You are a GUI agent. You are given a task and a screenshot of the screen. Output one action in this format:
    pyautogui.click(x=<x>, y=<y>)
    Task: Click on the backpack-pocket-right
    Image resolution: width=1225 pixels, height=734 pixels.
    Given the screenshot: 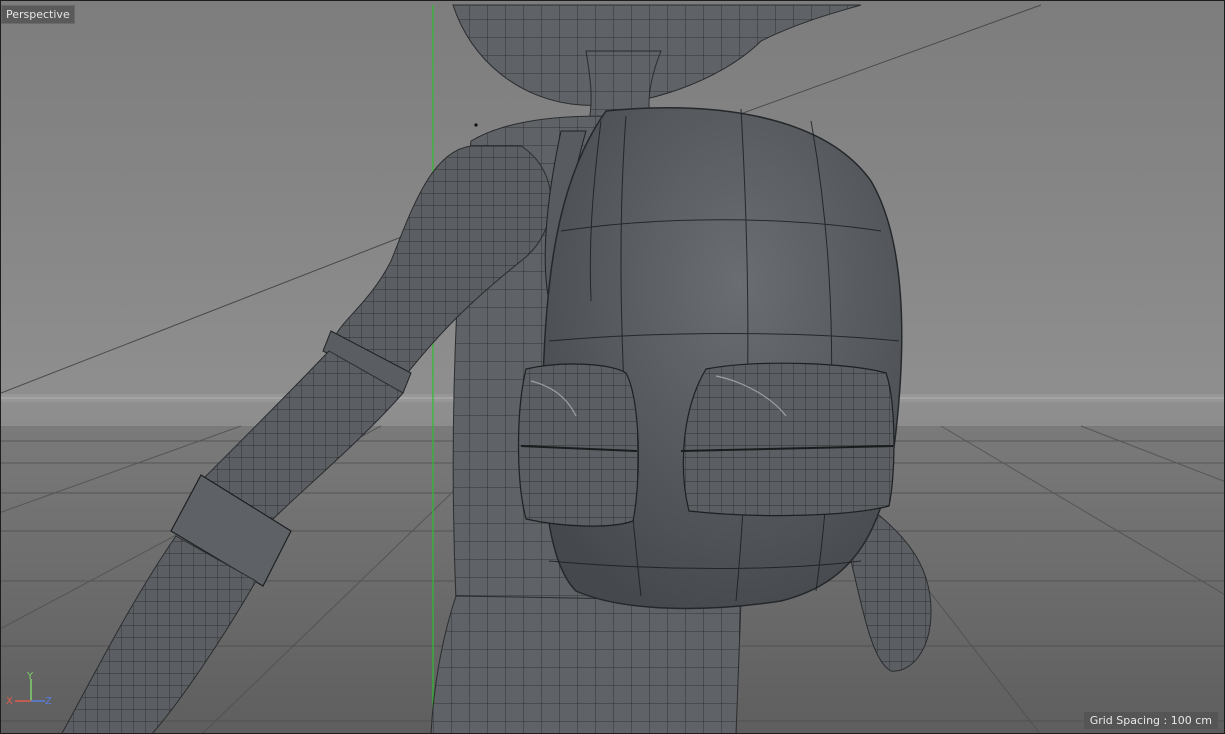 What is the action you would take?
    pyautogui.click(x=788, y=439)
    